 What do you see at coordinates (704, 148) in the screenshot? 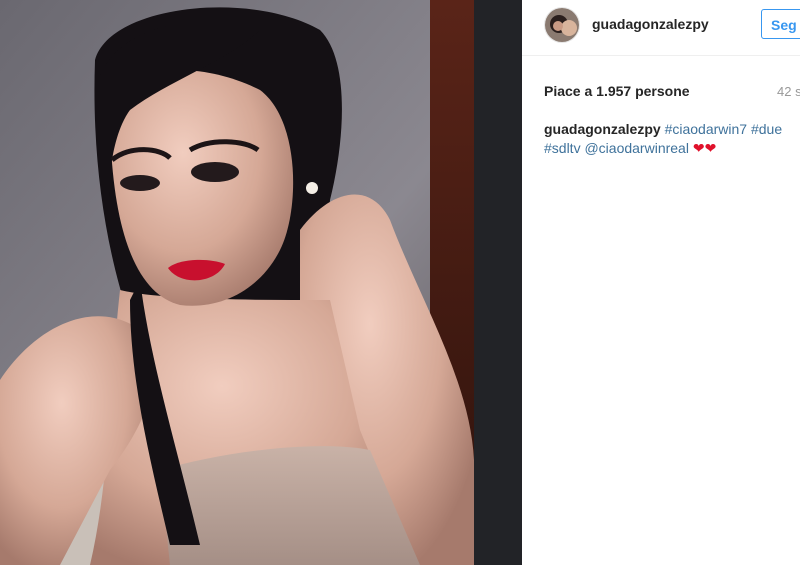
I see `heart-icon: ❤❤` at bounding box center [704, 148].